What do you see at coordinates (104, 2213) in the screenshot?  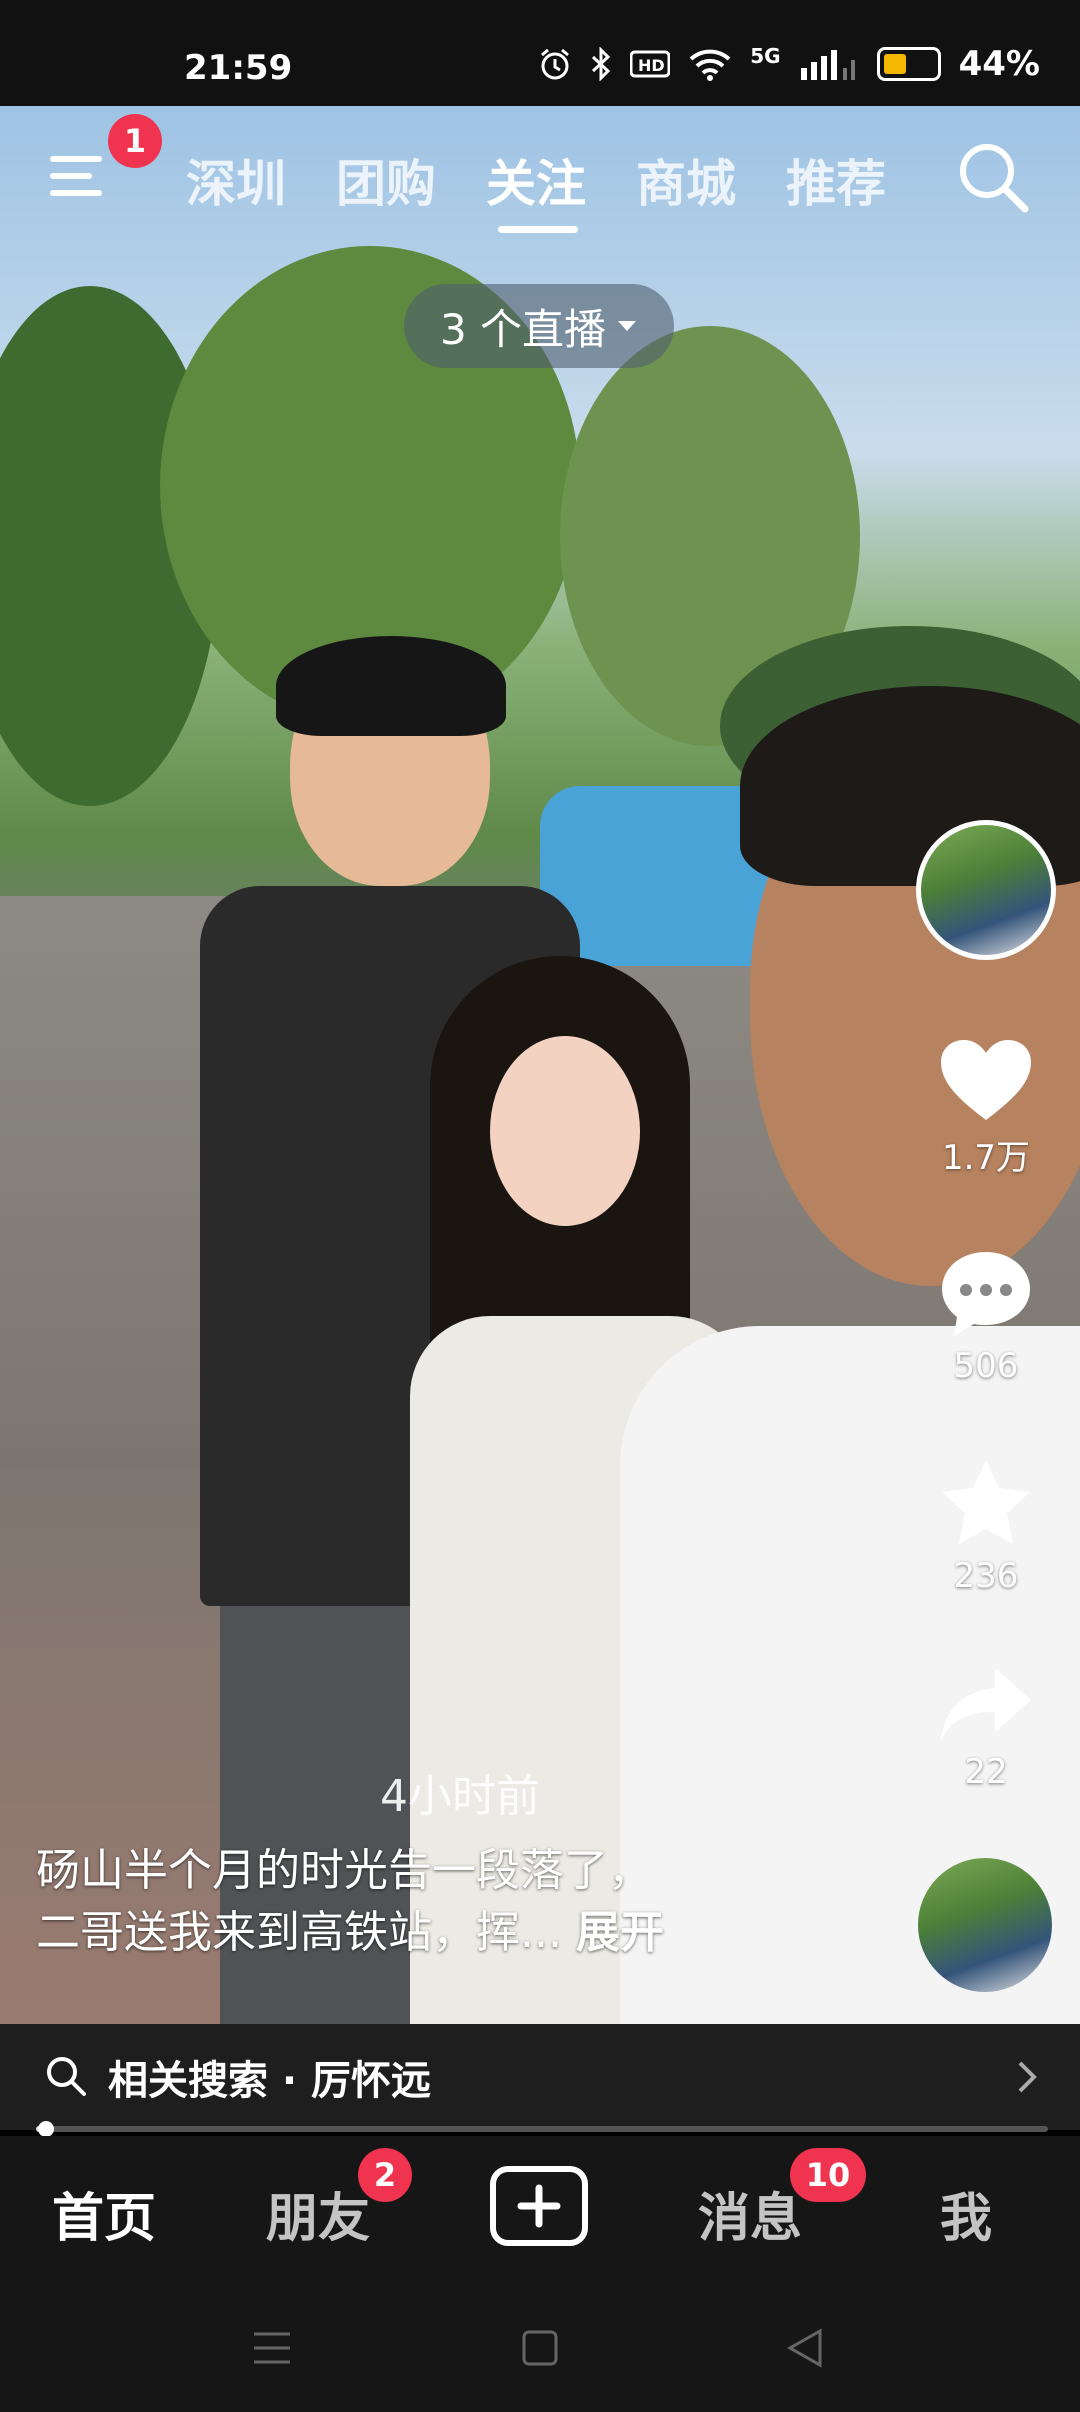 I see `nav-home: 首页` at bounding box center [104, 2213].